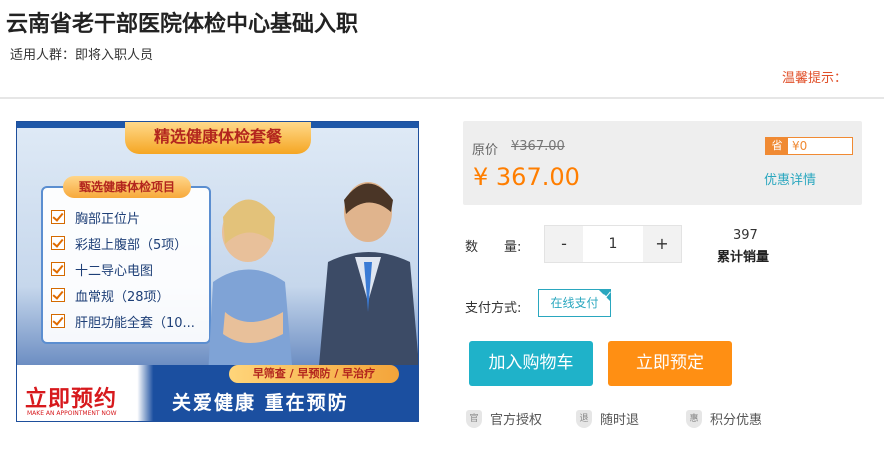 Image resolution: width=884 pixels, height=473 pixels. Describe the element at coordinates (777, 146) in the screenshot. I see `save-tag: 省` at that location.